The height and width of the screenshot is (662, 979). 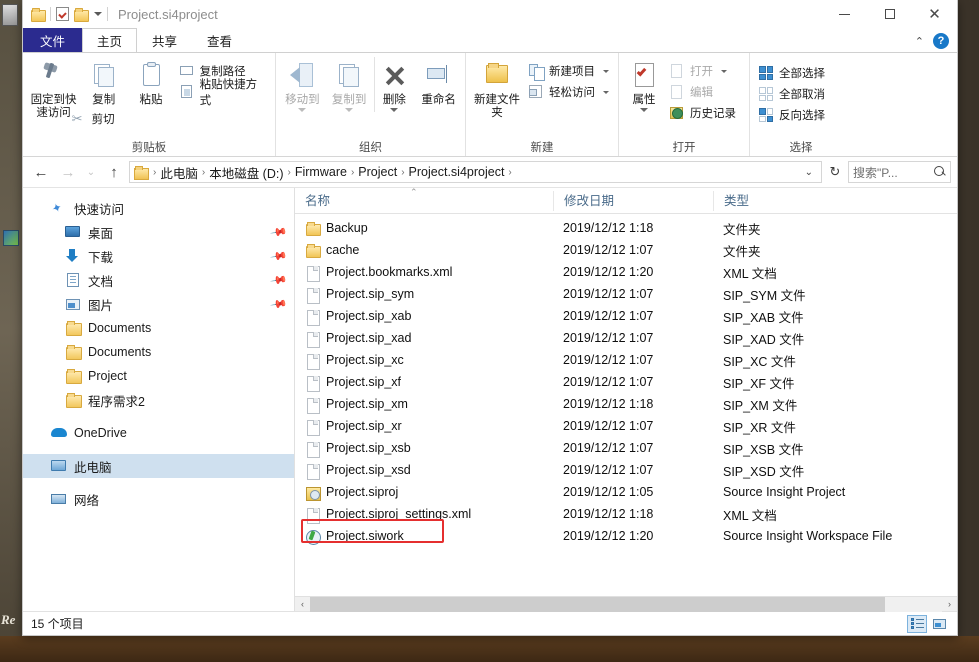 What do you see at coordinates (917, 623) in the screenshot?
I see `details-view-button` at bounding box center [917, 623].